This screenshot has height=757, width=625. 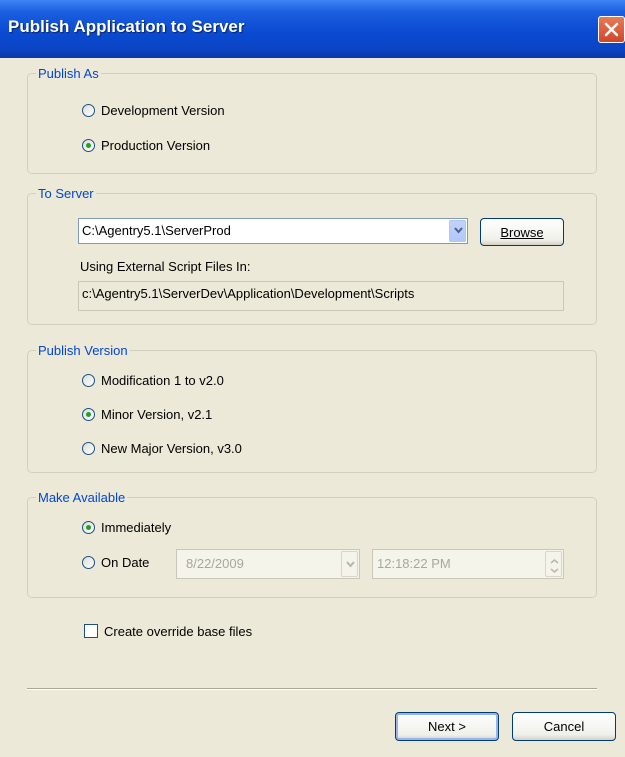 I want to click on radio-label: Minor Version, v2.1, so click(x=157, y=414).